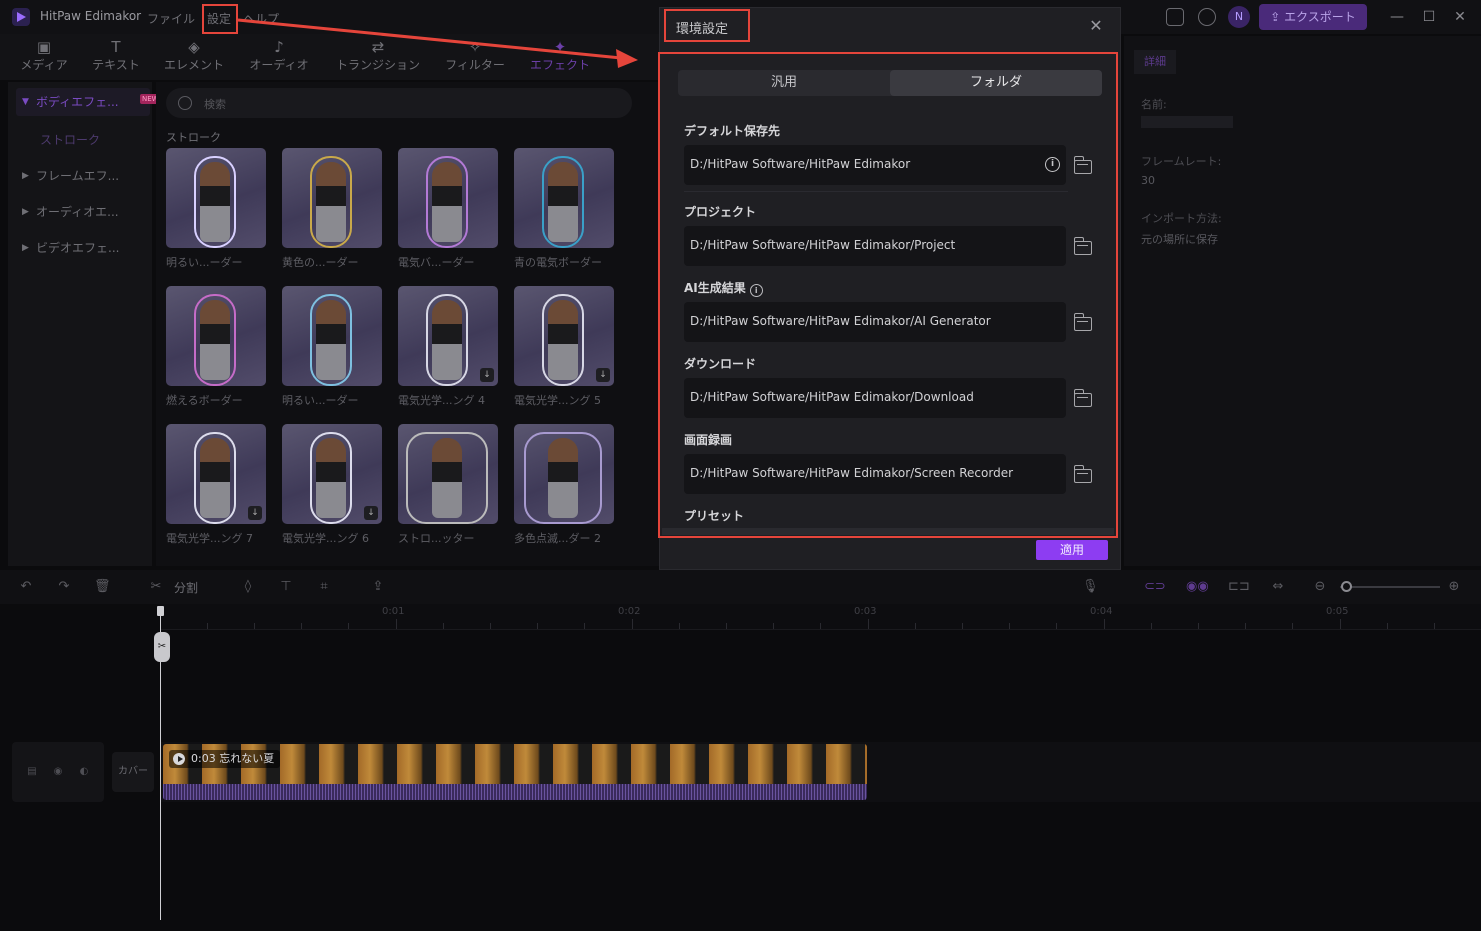 This screenshot has height=931, width=1481. I want to click on search-icon, so click(185, 103).